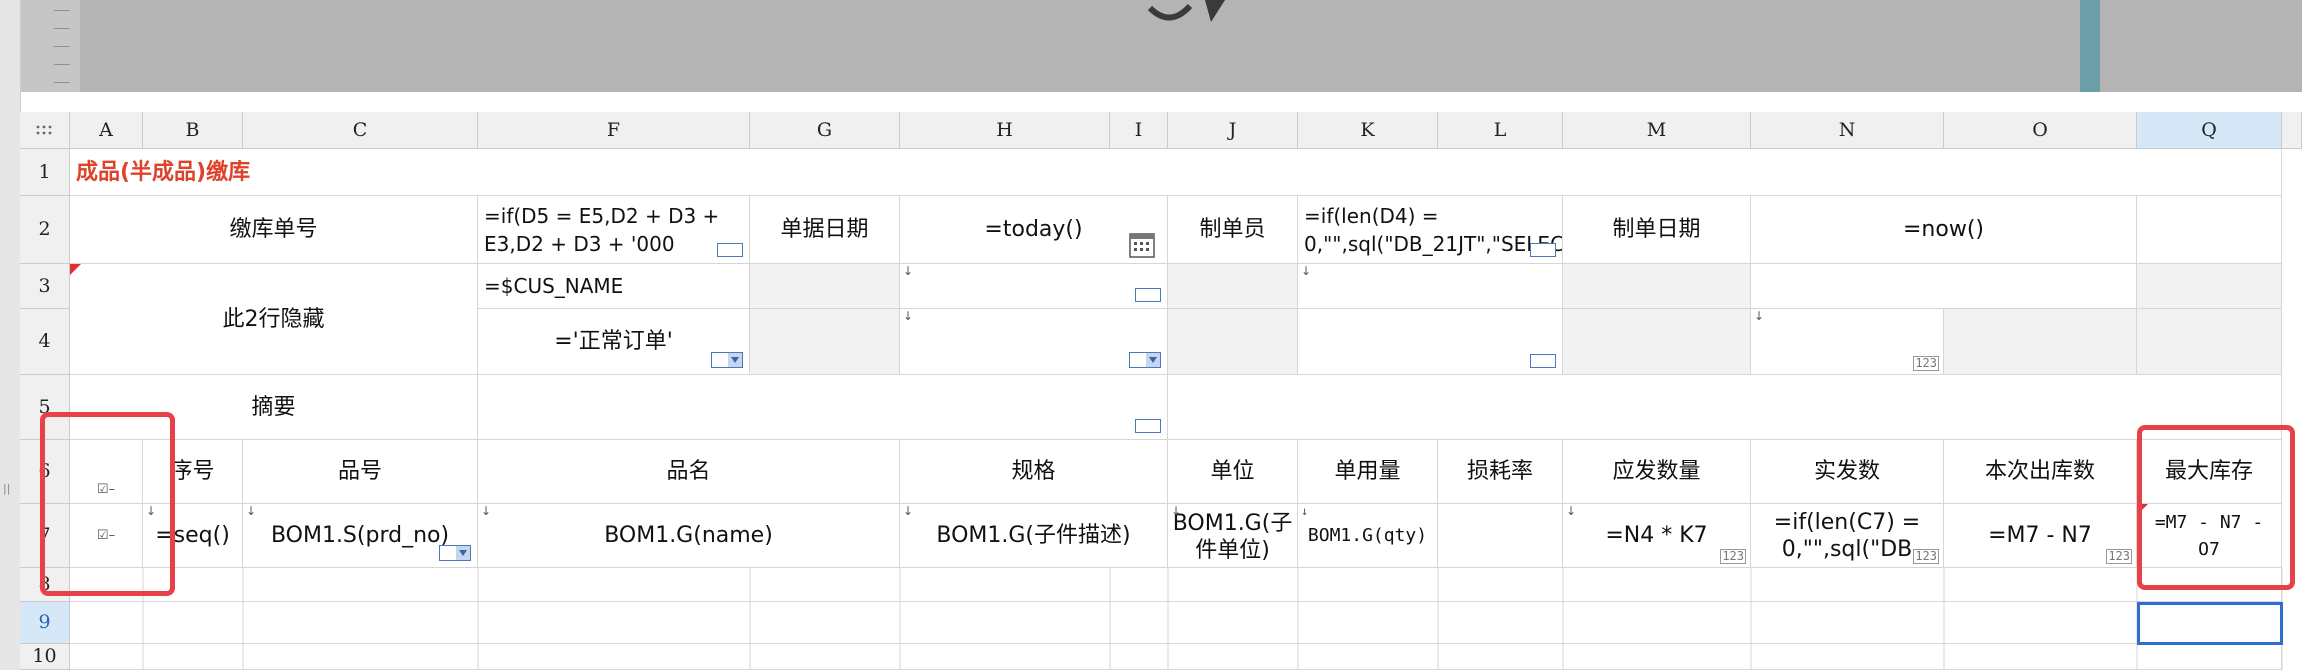 This screenshot has width=2302, height=670. What do you see at coordinates (274, 319) in the screenshot?
I see `label-hidden-rows: 此2行隐藏` at bounding box center [274, 319].